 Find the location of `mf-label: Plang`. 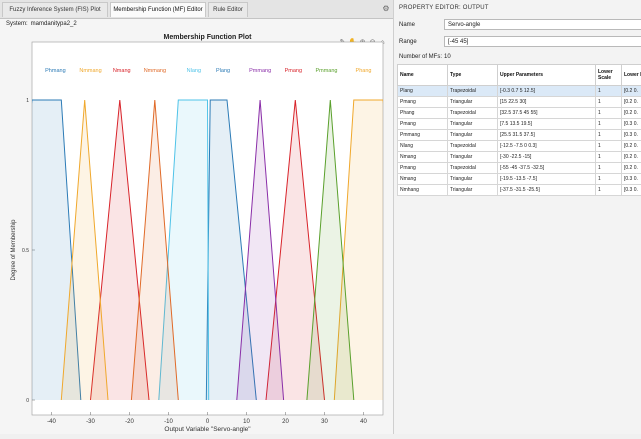

mf-label: Plang is located at coordinates (223, 71).